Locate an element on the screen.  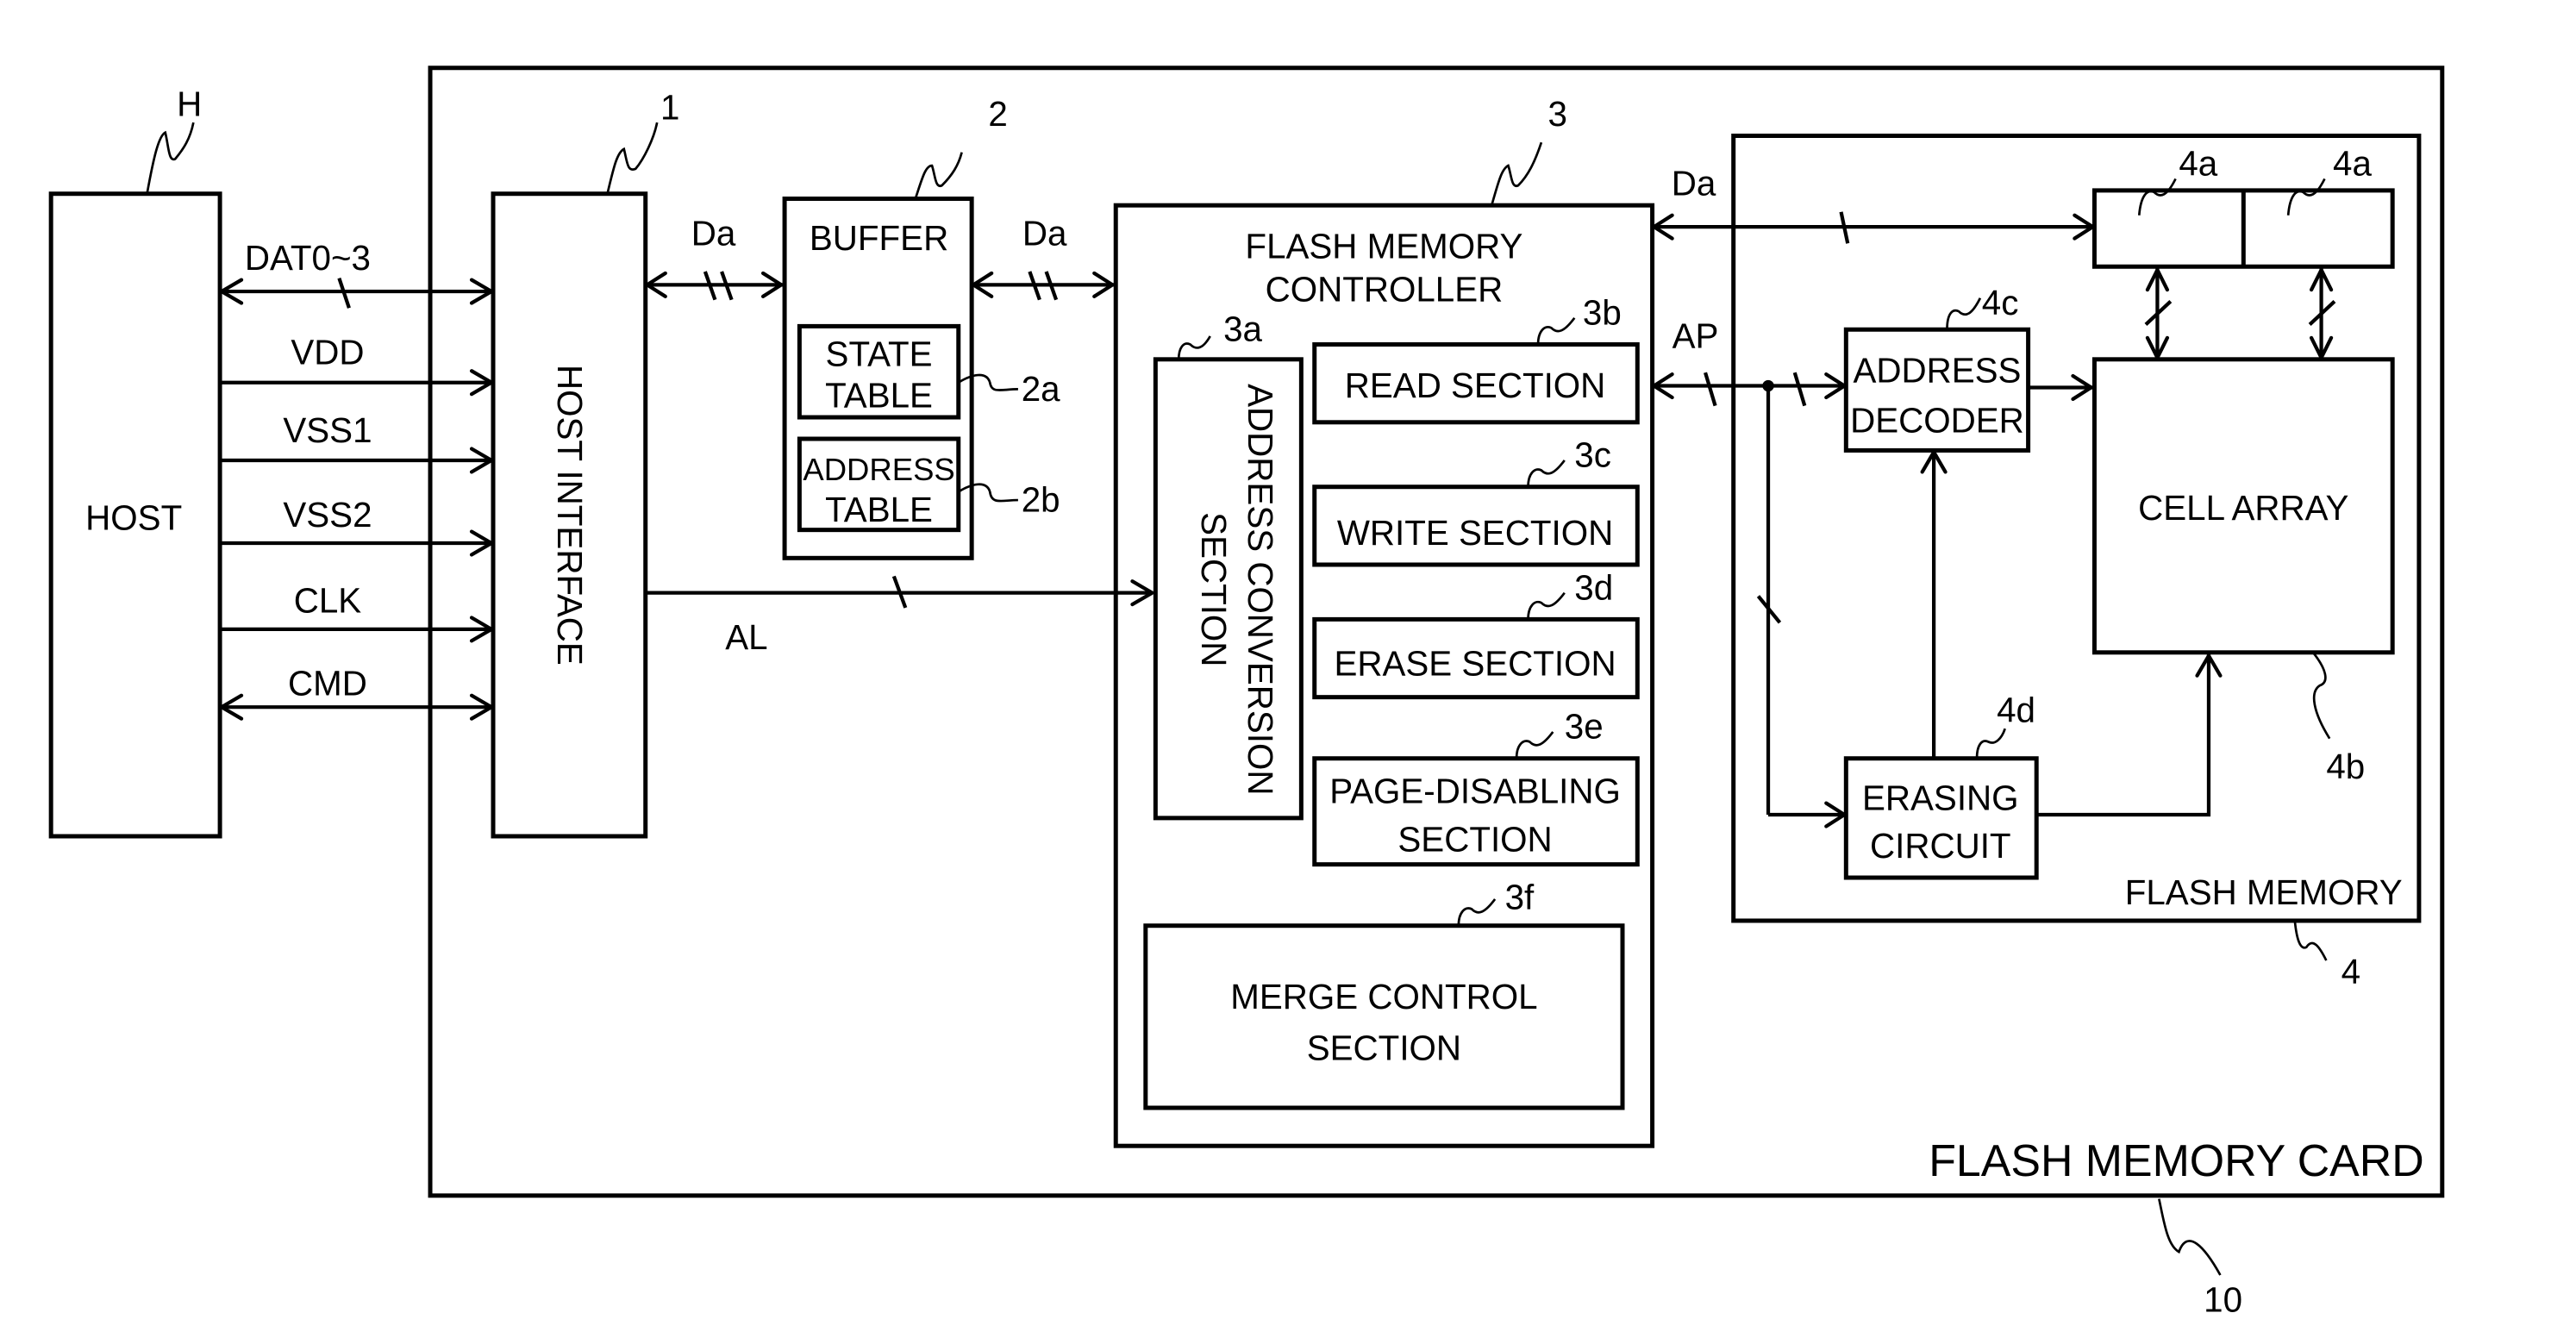
merge-control-line1: MERGE CONTROL is located at coordinates (1383, 997).